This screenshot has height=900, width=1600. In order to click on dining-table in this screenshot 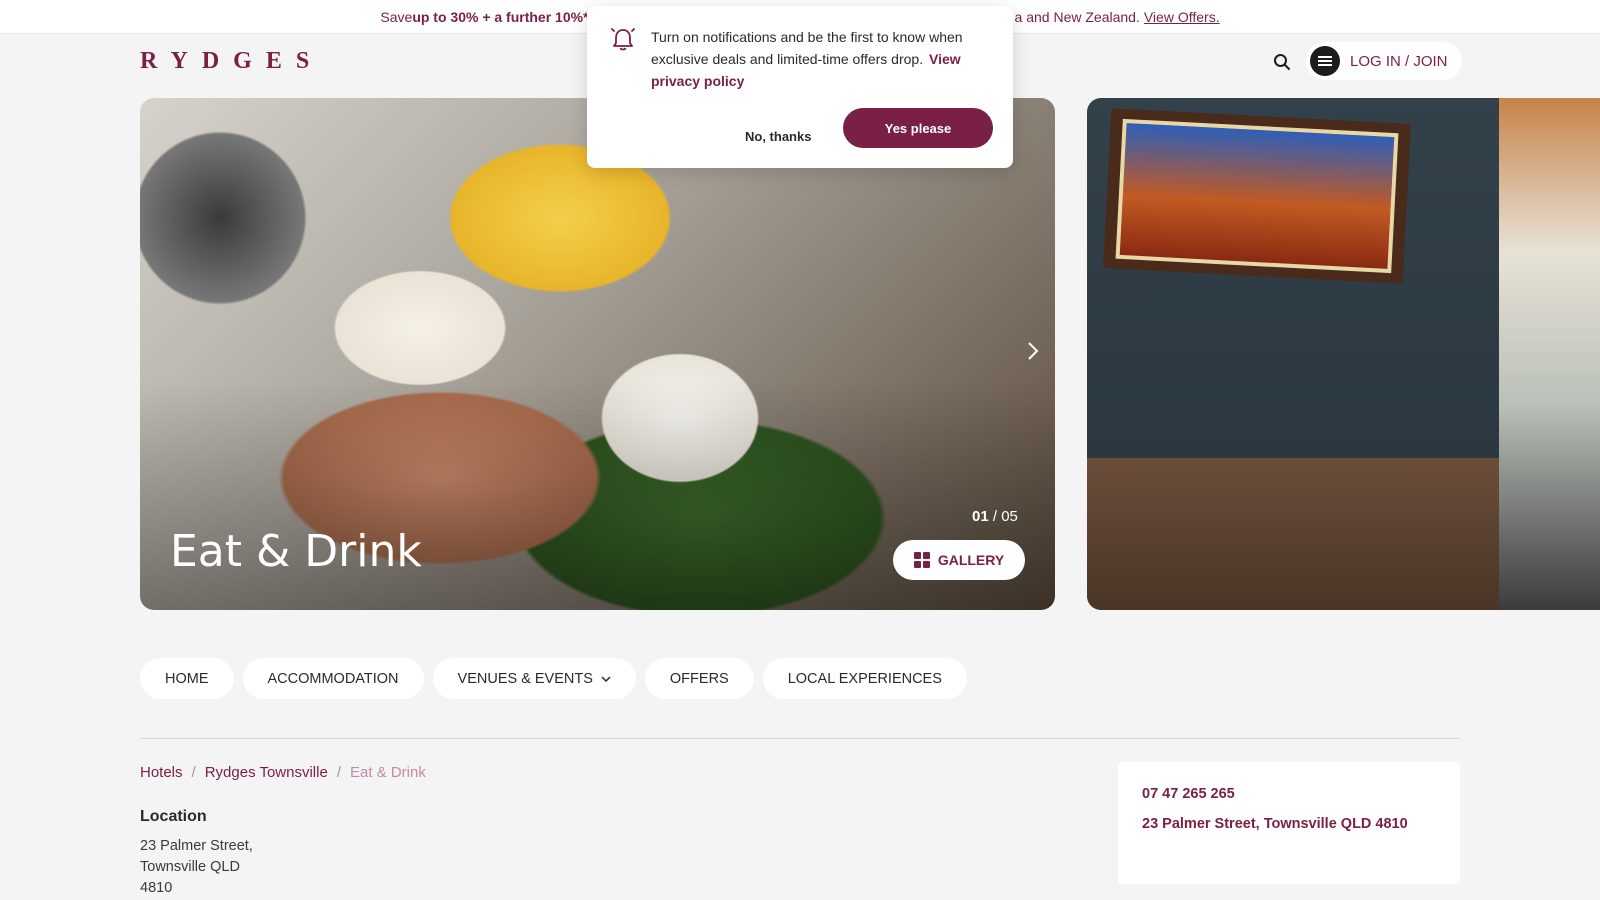, I will do `click(1293, 534)`.